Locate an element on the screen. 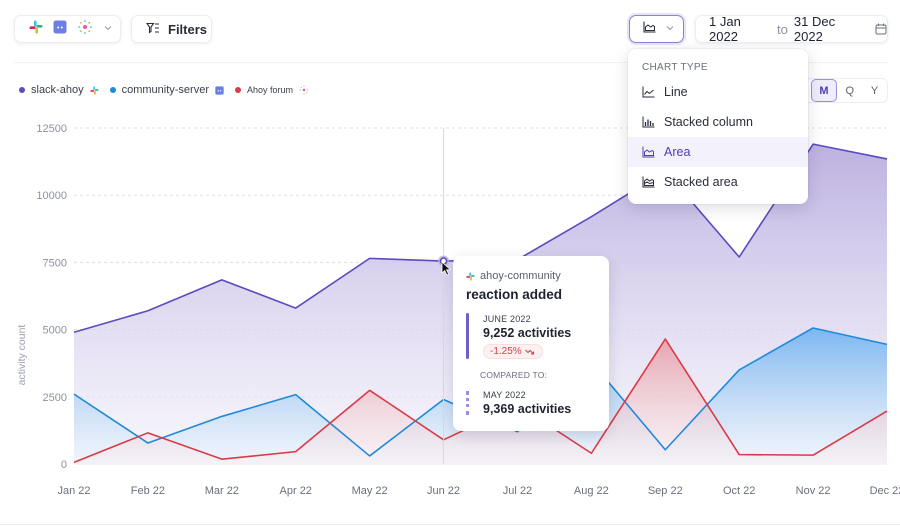 This screenshot has width=900, height=527. date-end: 31 Dec 2022 is located at coordinates (814, 29).